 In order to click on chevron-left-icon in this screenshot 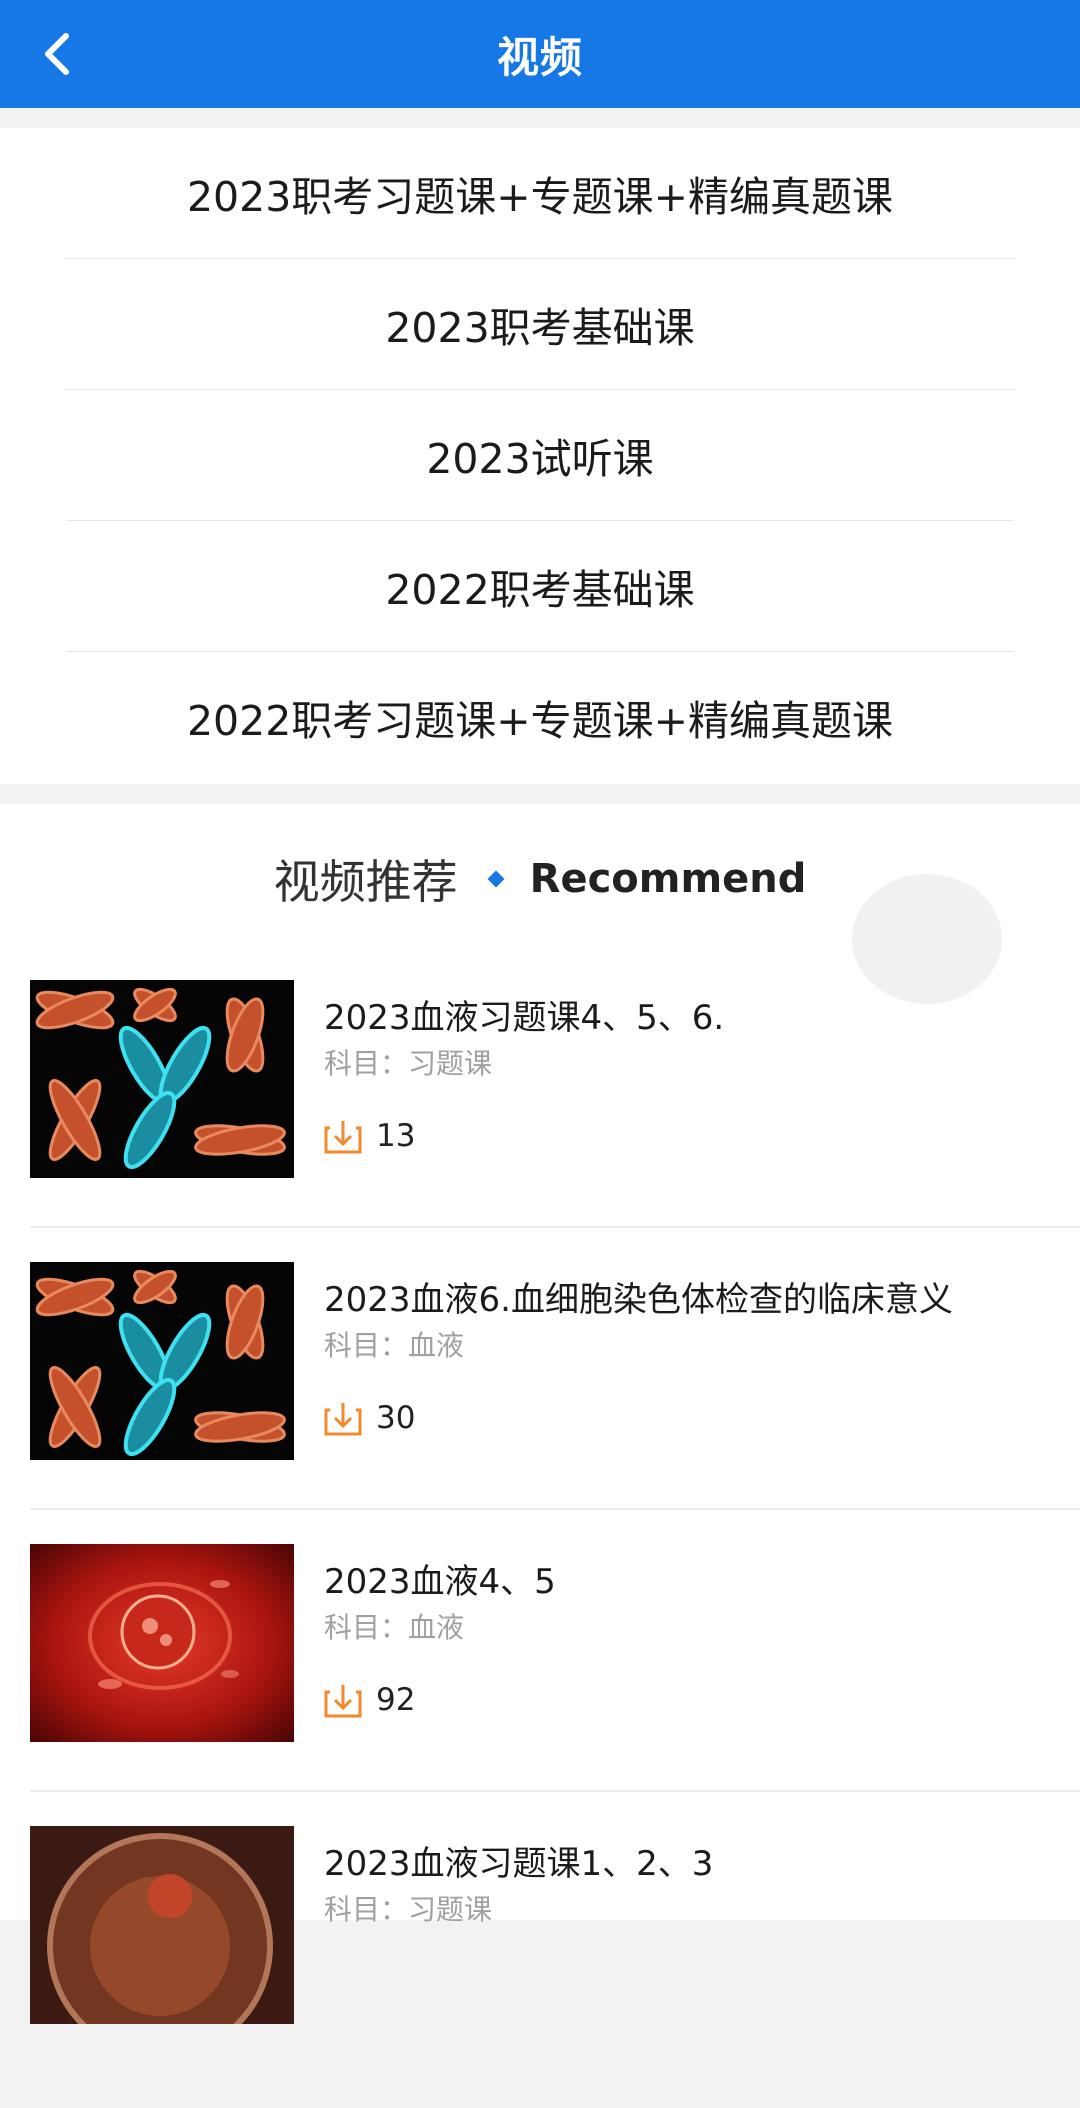, I will do `click(57, 54)`.